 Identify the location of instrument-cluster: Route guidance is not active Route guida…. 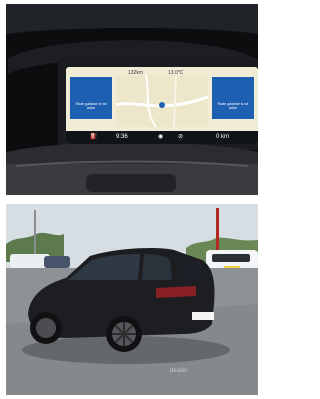
(162, 105).